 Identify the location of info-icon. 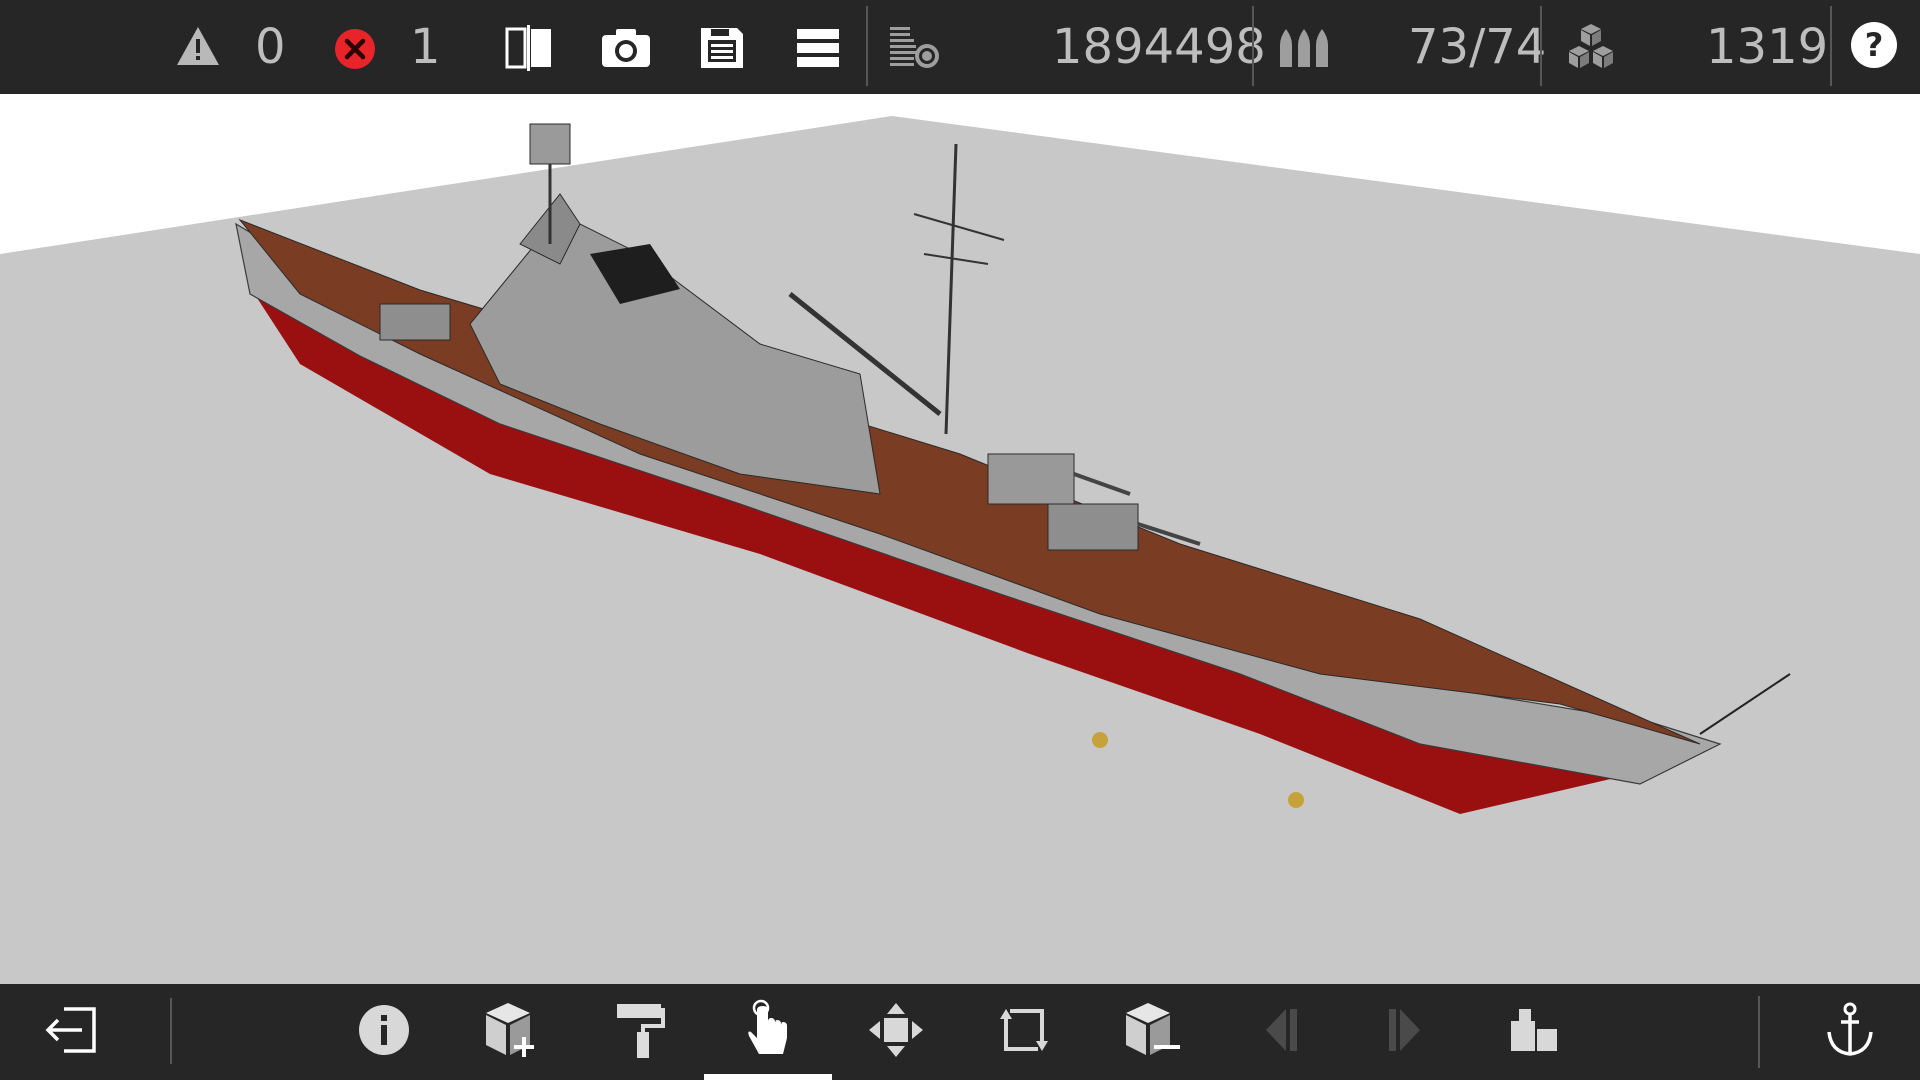
(384, 1032).